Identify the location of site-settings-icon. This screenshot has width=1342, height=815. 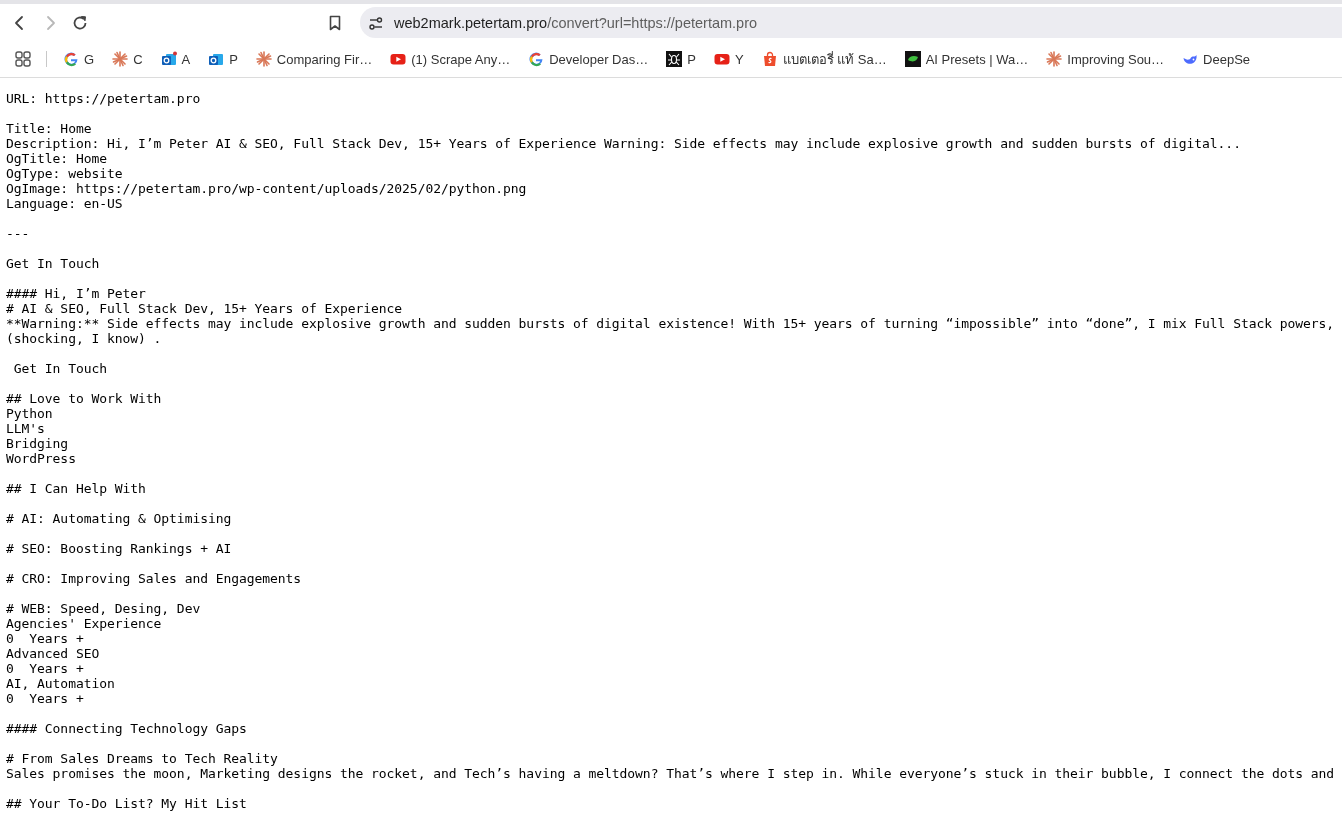
(376, 22).